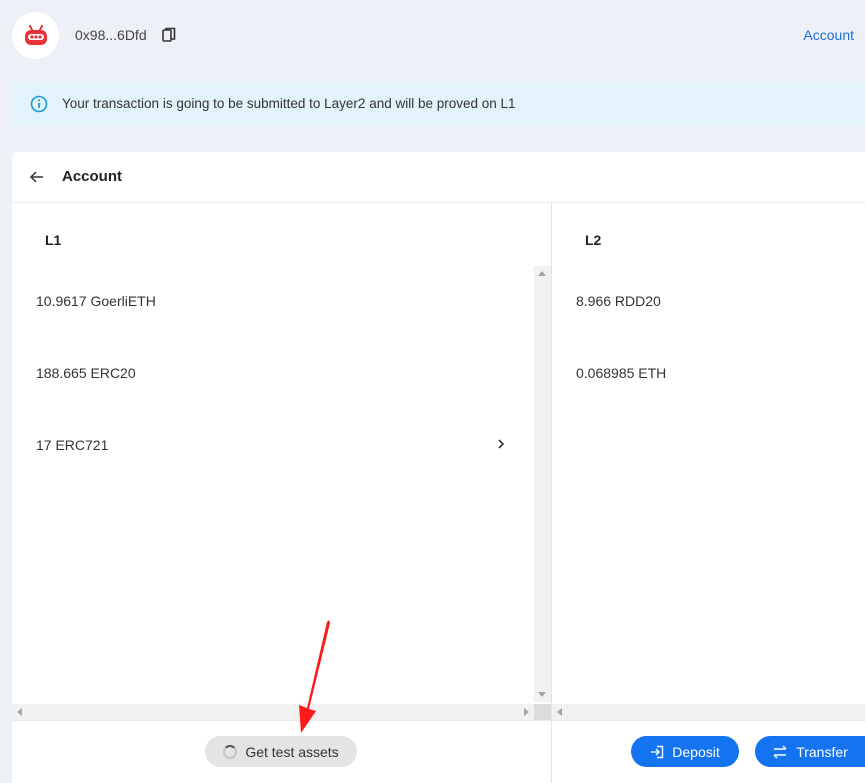 The image size is (865, 783). I want to click on column-divider, so click(551, 493).